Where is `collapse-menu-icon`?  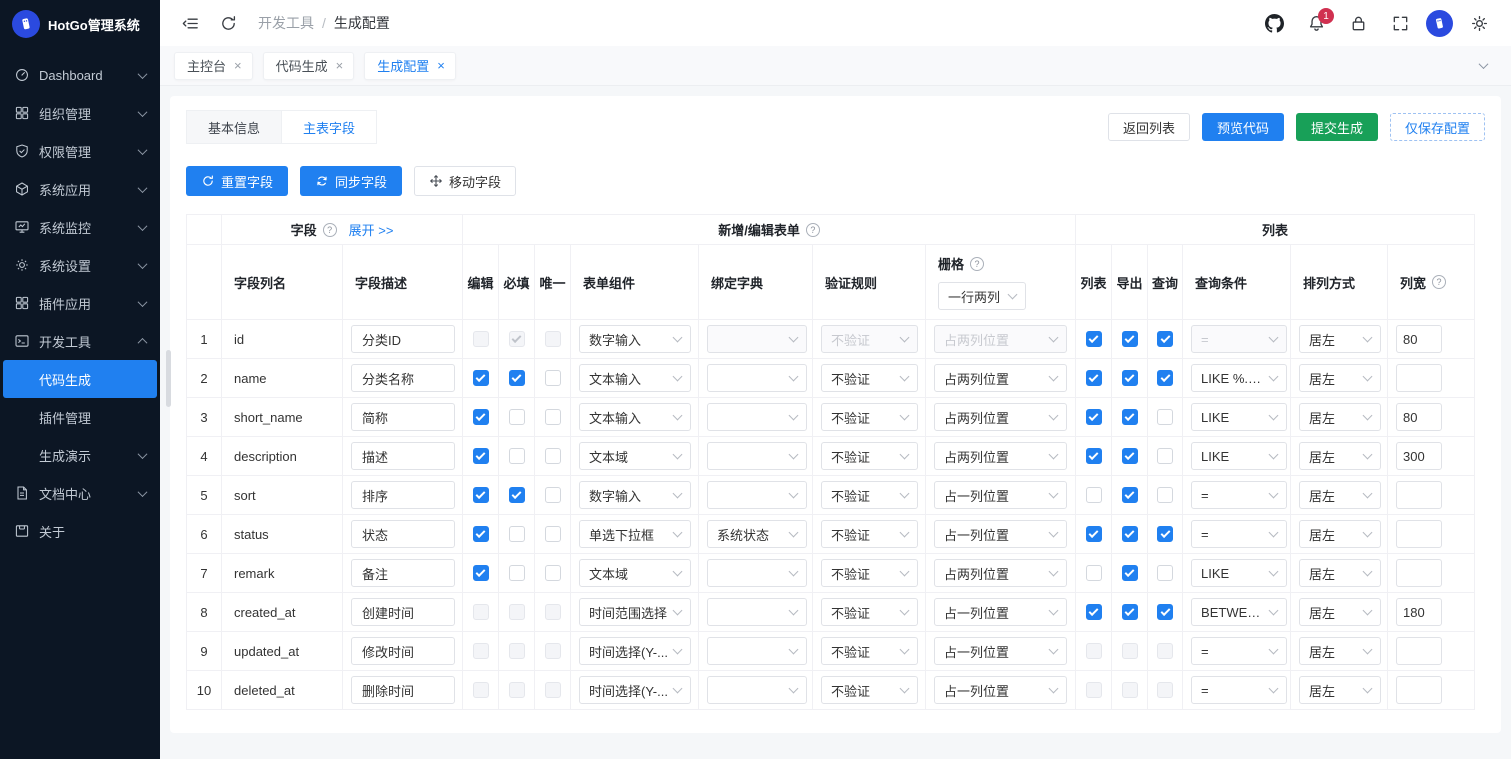 collapse-menu-icon is located at coordinates (190, 23).